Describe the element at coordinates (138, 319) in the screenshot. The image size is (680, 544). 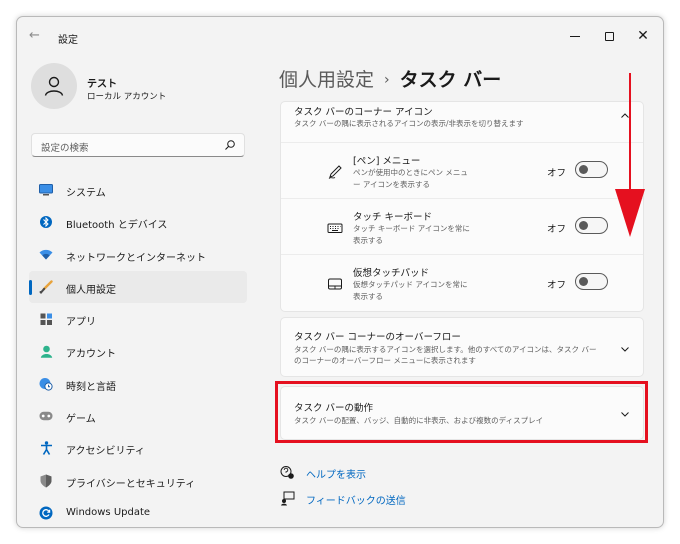
I see `sidebar-item-apps: アプリ` at that location.